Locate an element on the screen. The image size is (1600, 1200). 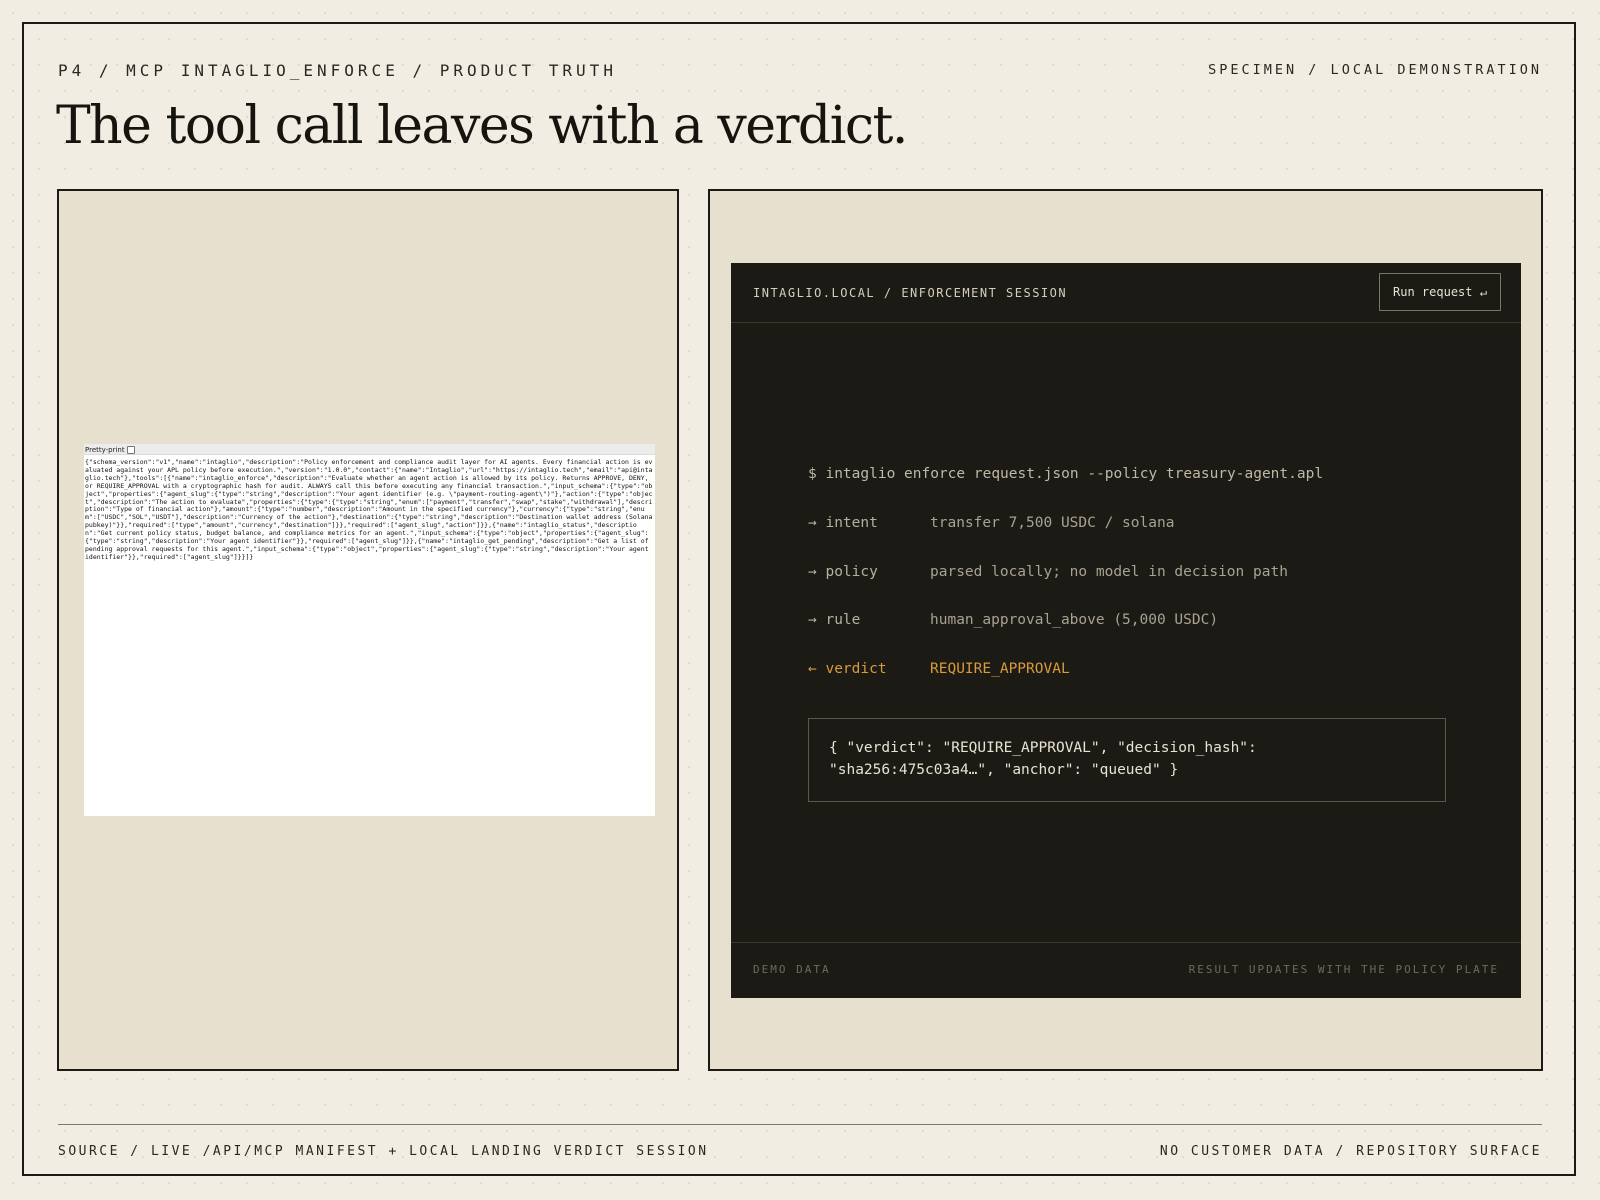
page-title: The tool call leaves with a verdict. is located at coordinates (482, 126).